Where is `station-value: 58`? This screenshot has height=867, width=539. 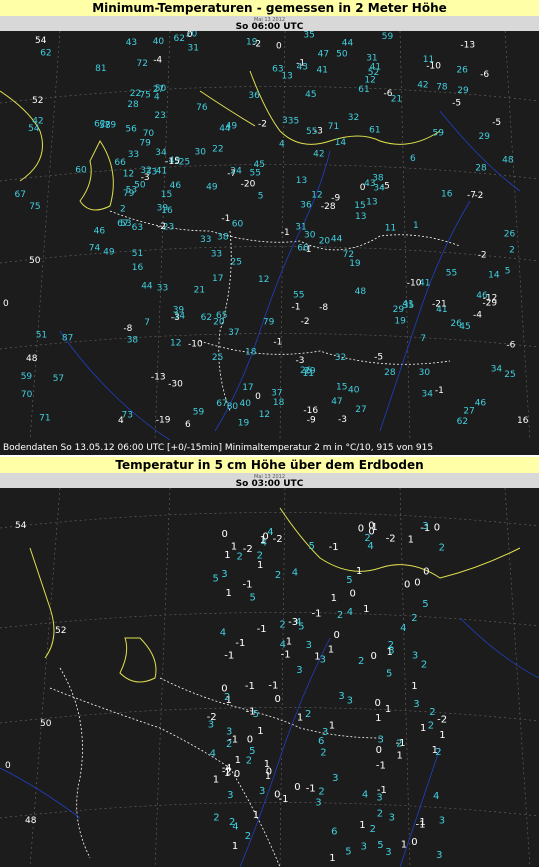 station-value: 58 is located at coordinates (105, 126).